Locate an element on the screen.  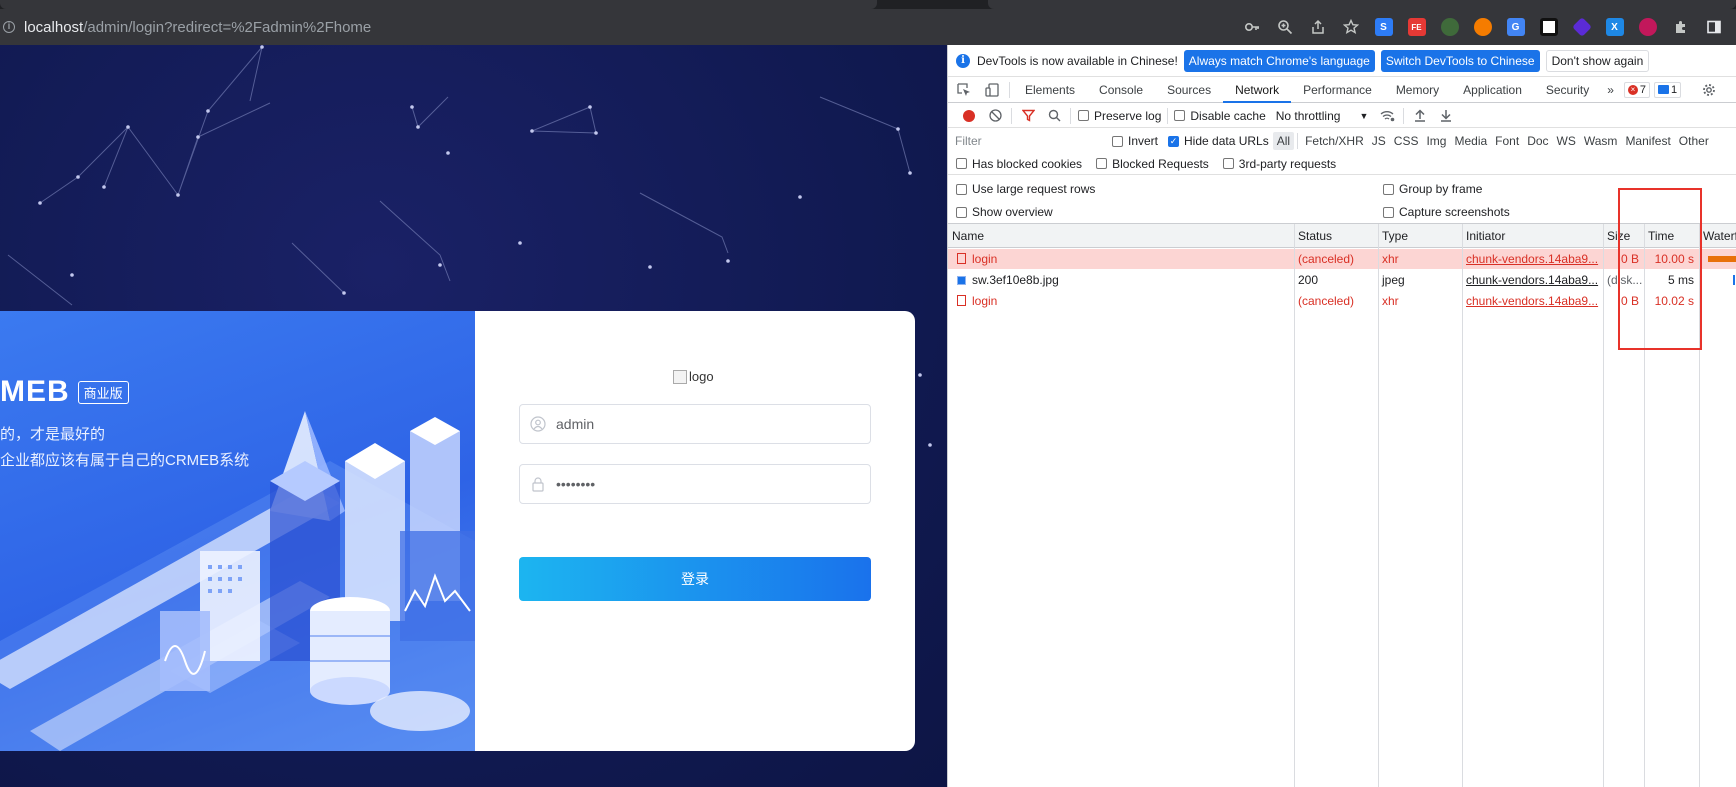
large-request-rows-checkbox: Use large request rows is located at coordinates (1025, 189).